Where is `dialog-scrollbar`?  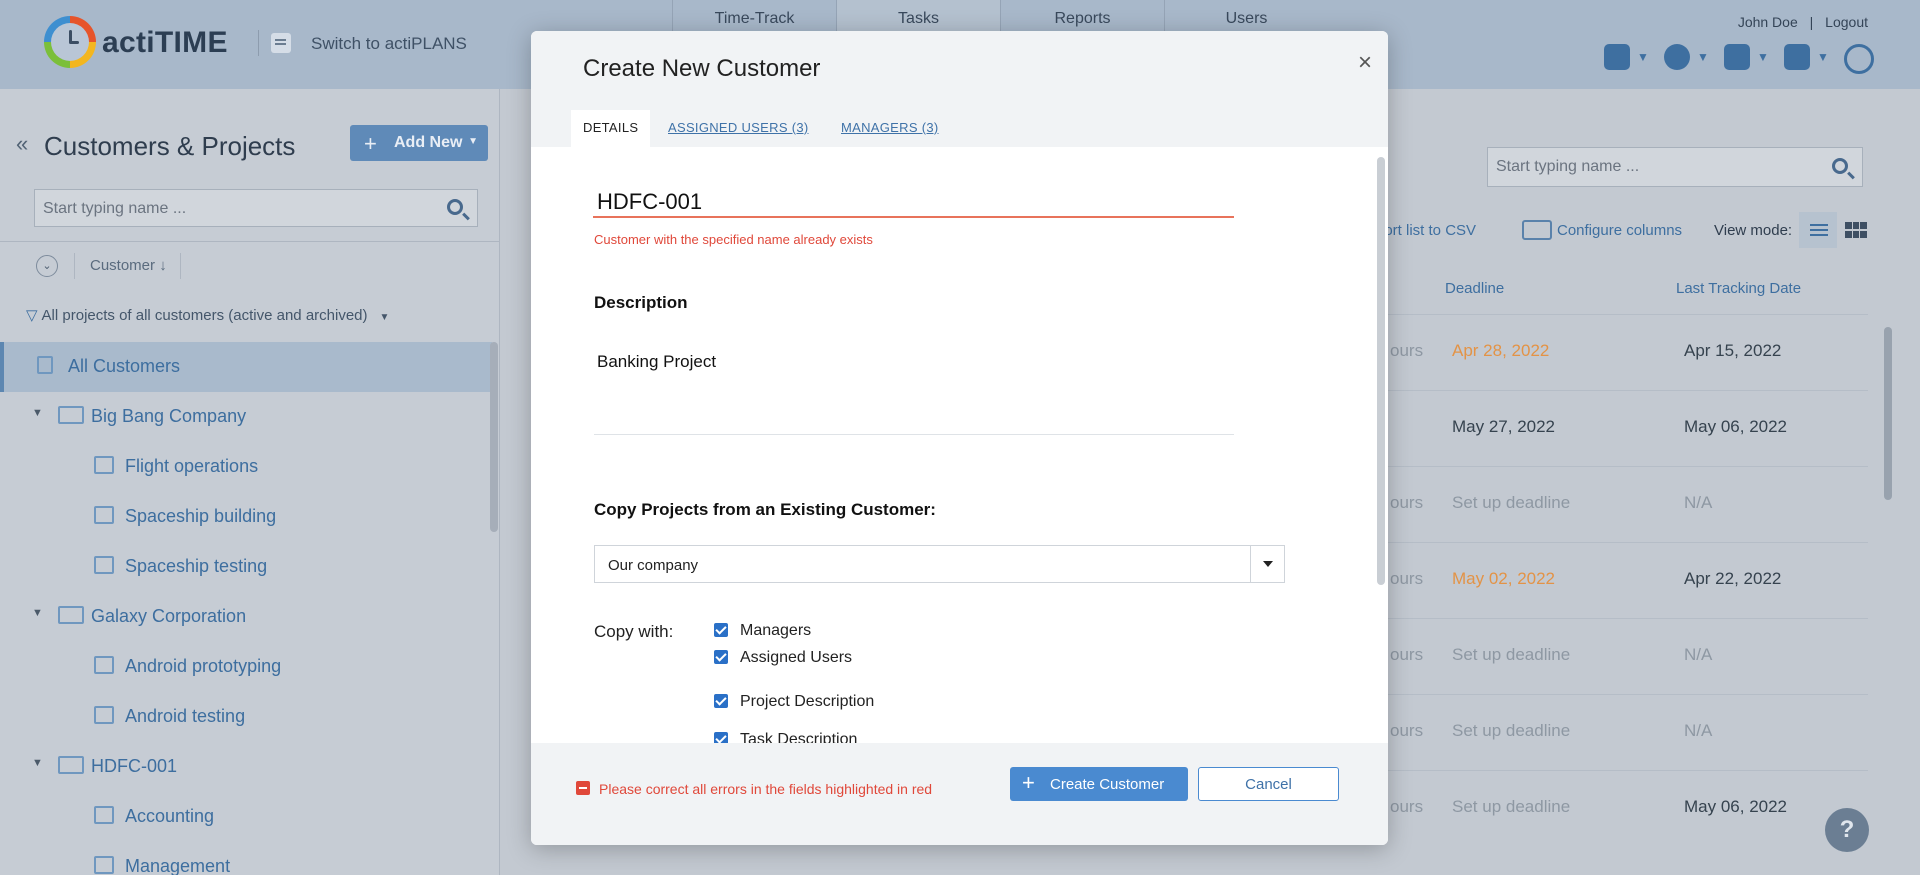
dialog-scrollbar is located at coordinates (1381, 371).